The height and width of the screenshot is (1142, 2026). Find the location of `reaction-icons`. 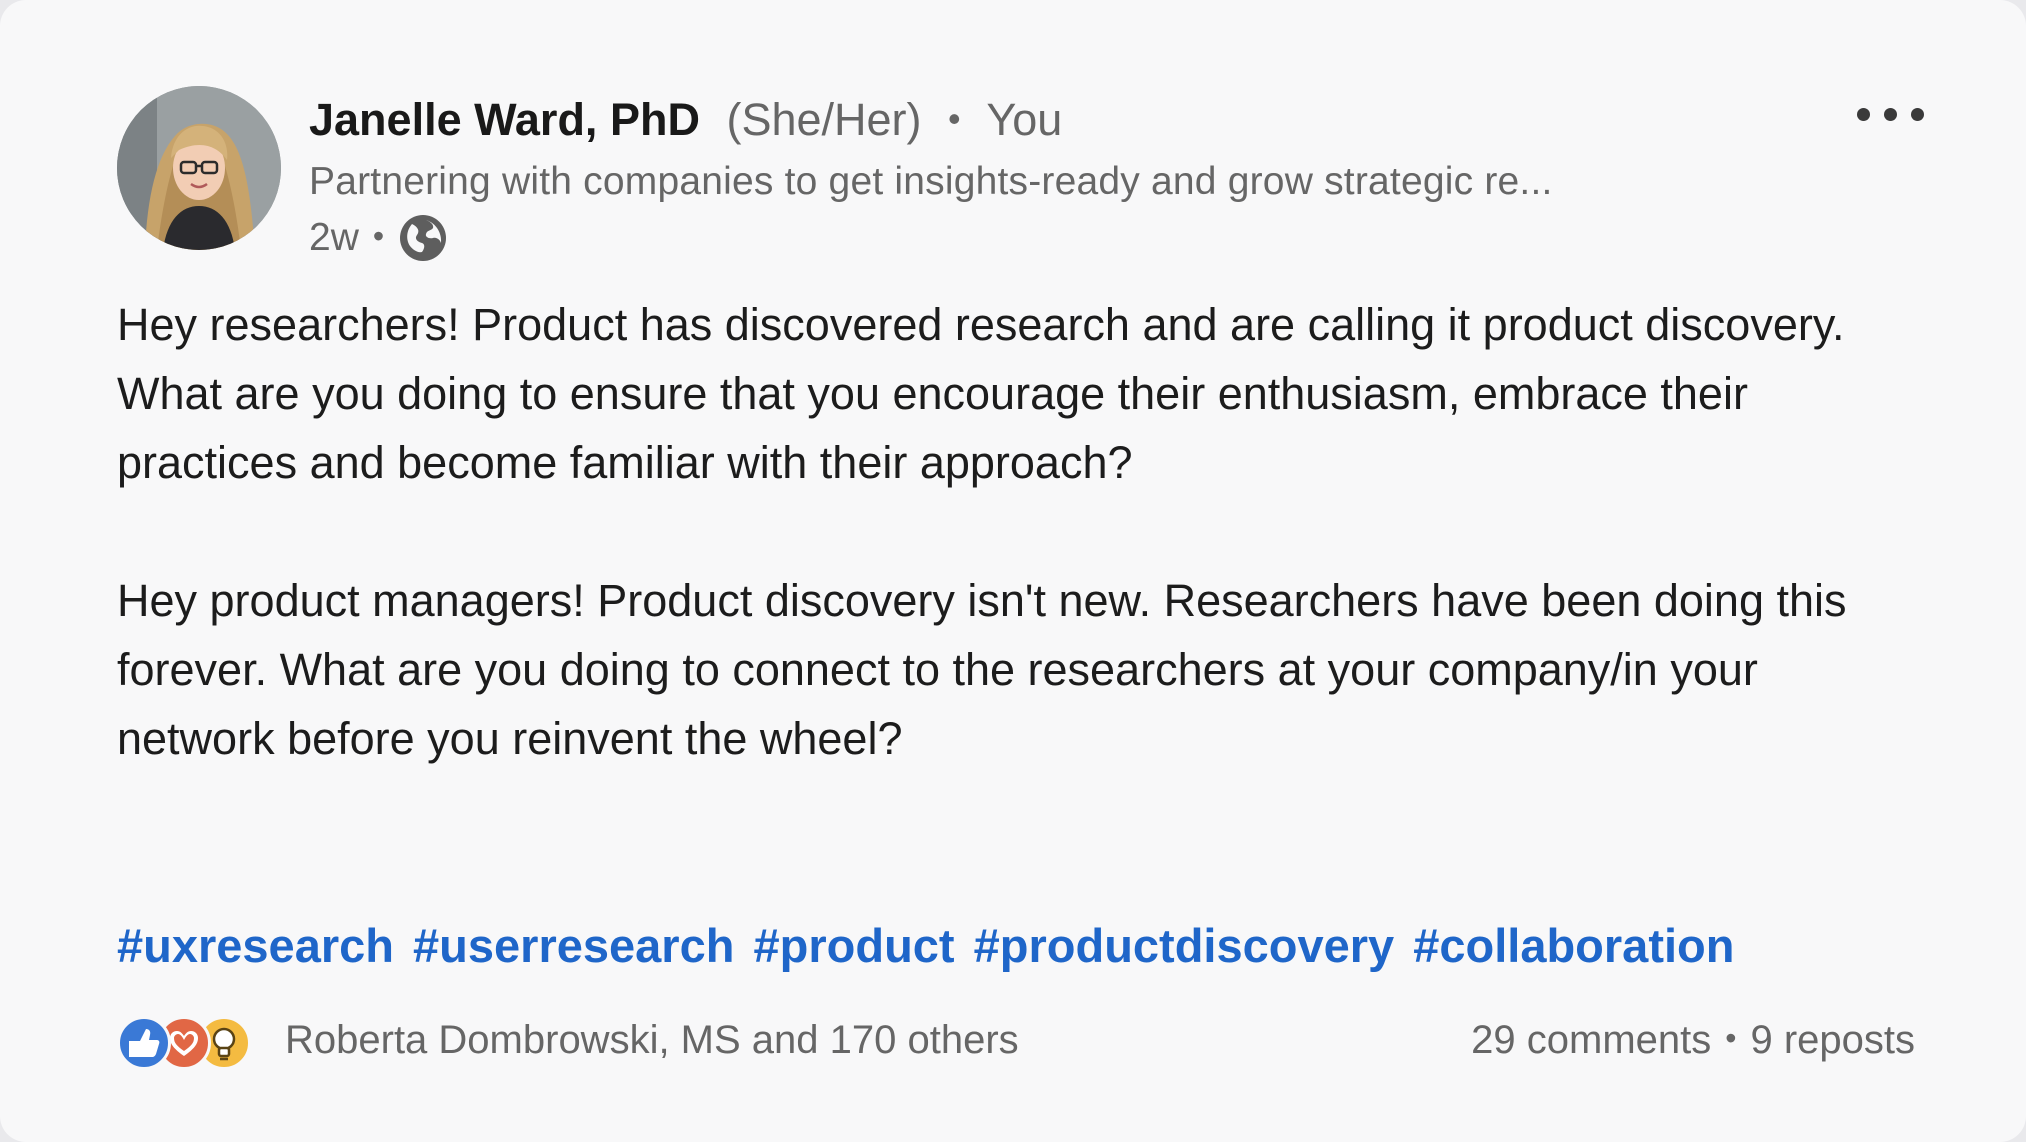

reaction-icons is located at coordinates (200, 1041).